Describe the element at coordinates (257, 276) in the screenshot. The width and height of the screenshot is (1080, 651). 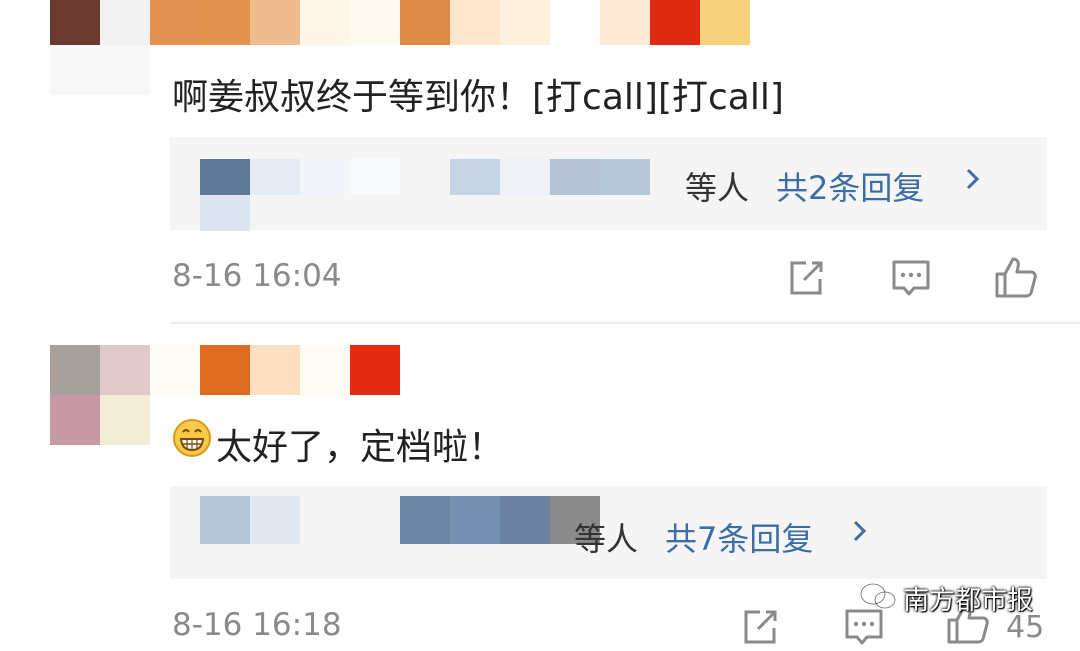
I see `comment-timestamp: 8-16 16:04` at that location.